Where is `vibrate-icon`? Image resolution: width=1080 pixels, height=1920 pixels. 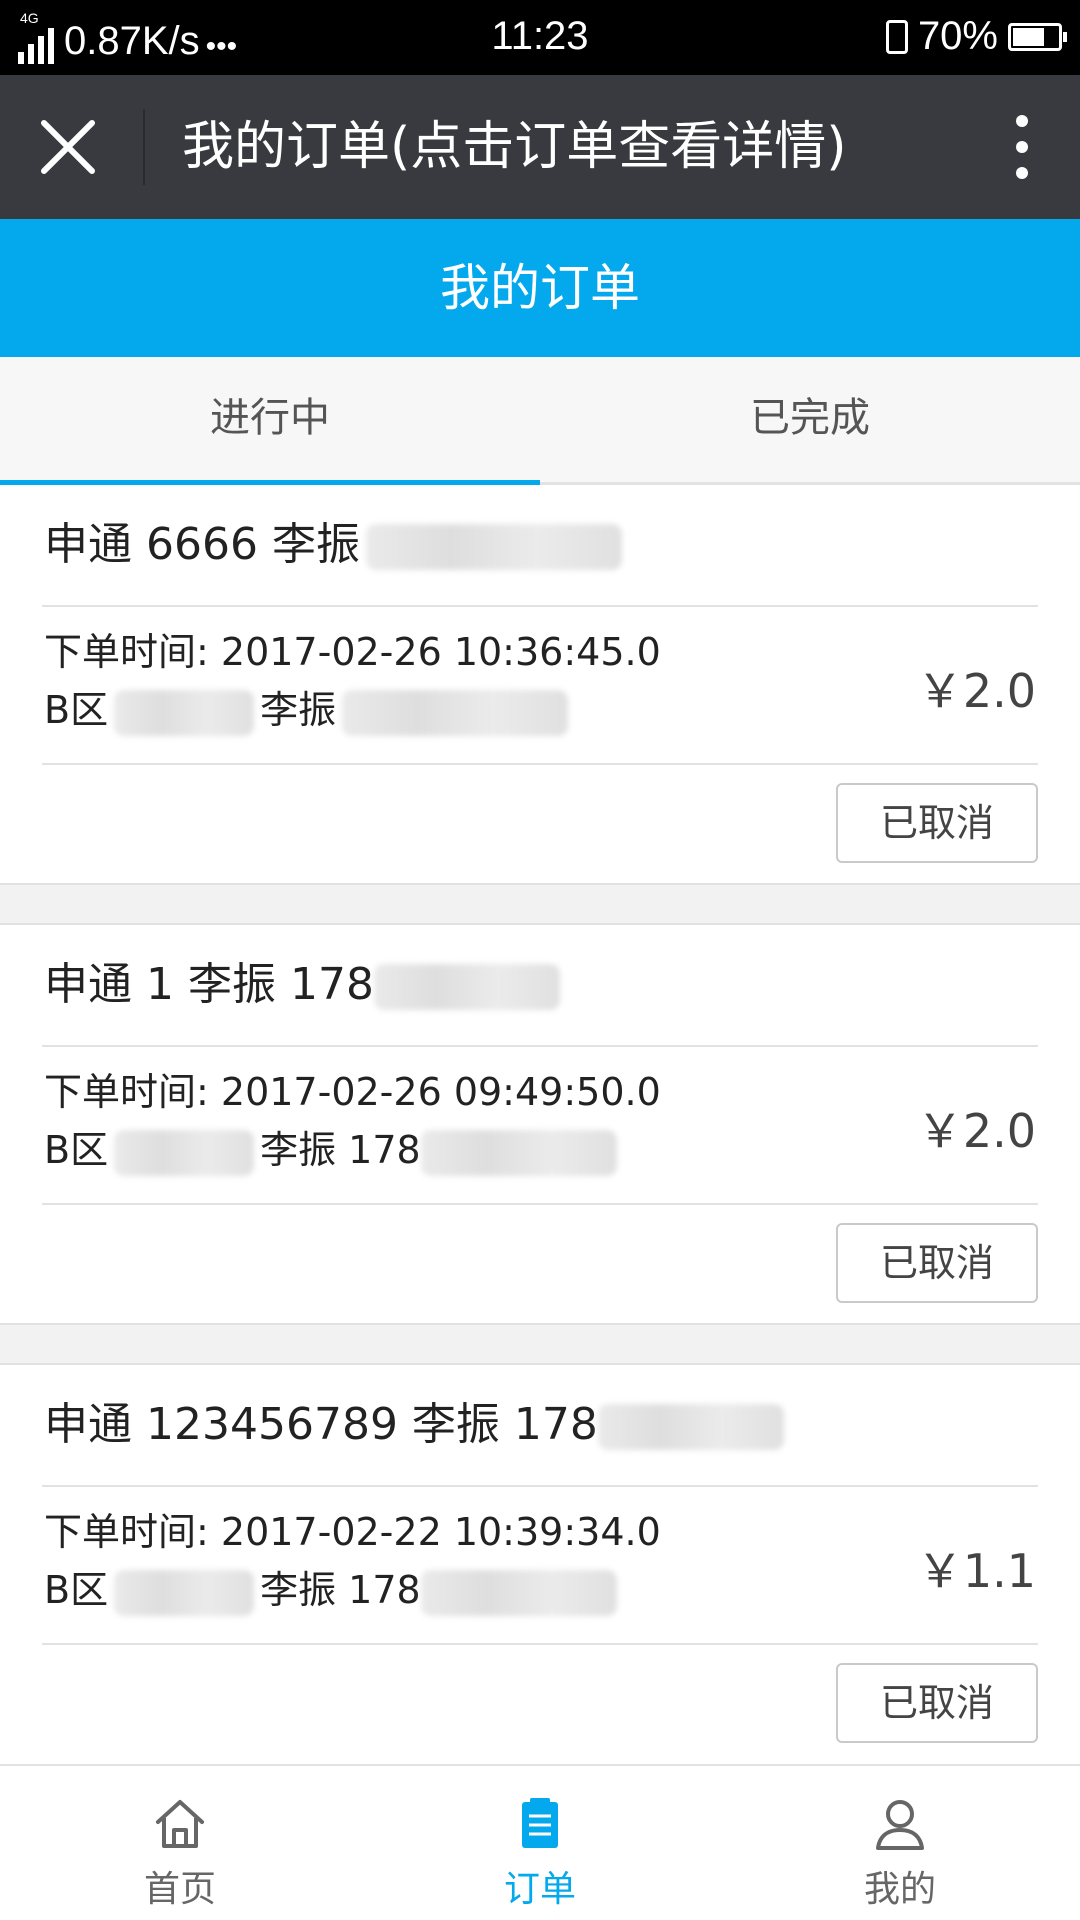
vibrate-icon is located at coordinates (896, 36).